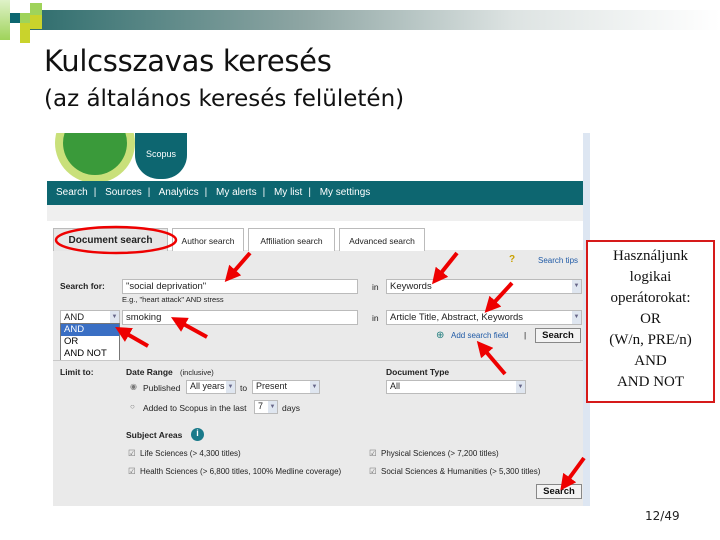  I want to click on arrow-query2, so click(189, 328).